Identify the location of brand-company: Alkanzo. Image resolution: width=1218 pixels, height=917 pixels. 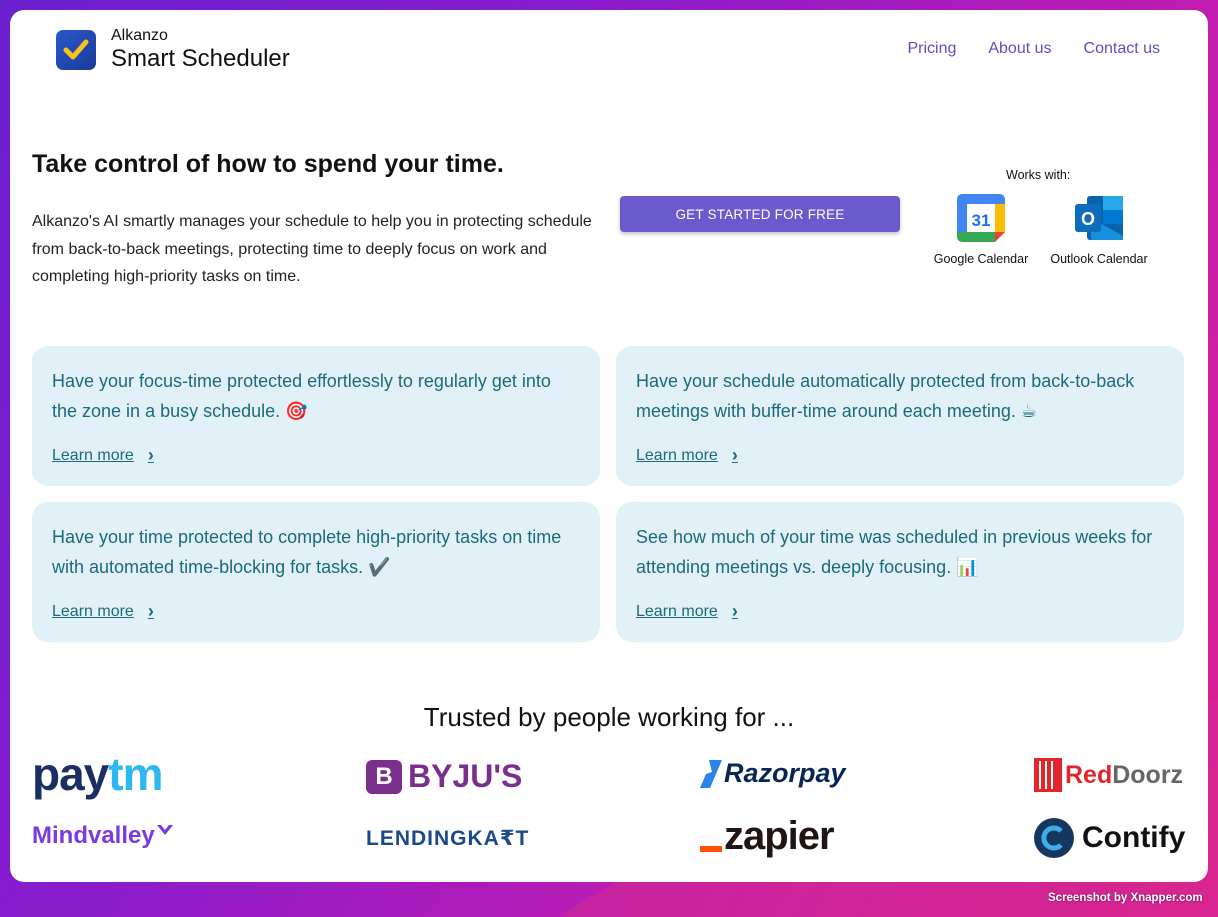
(139, 35).